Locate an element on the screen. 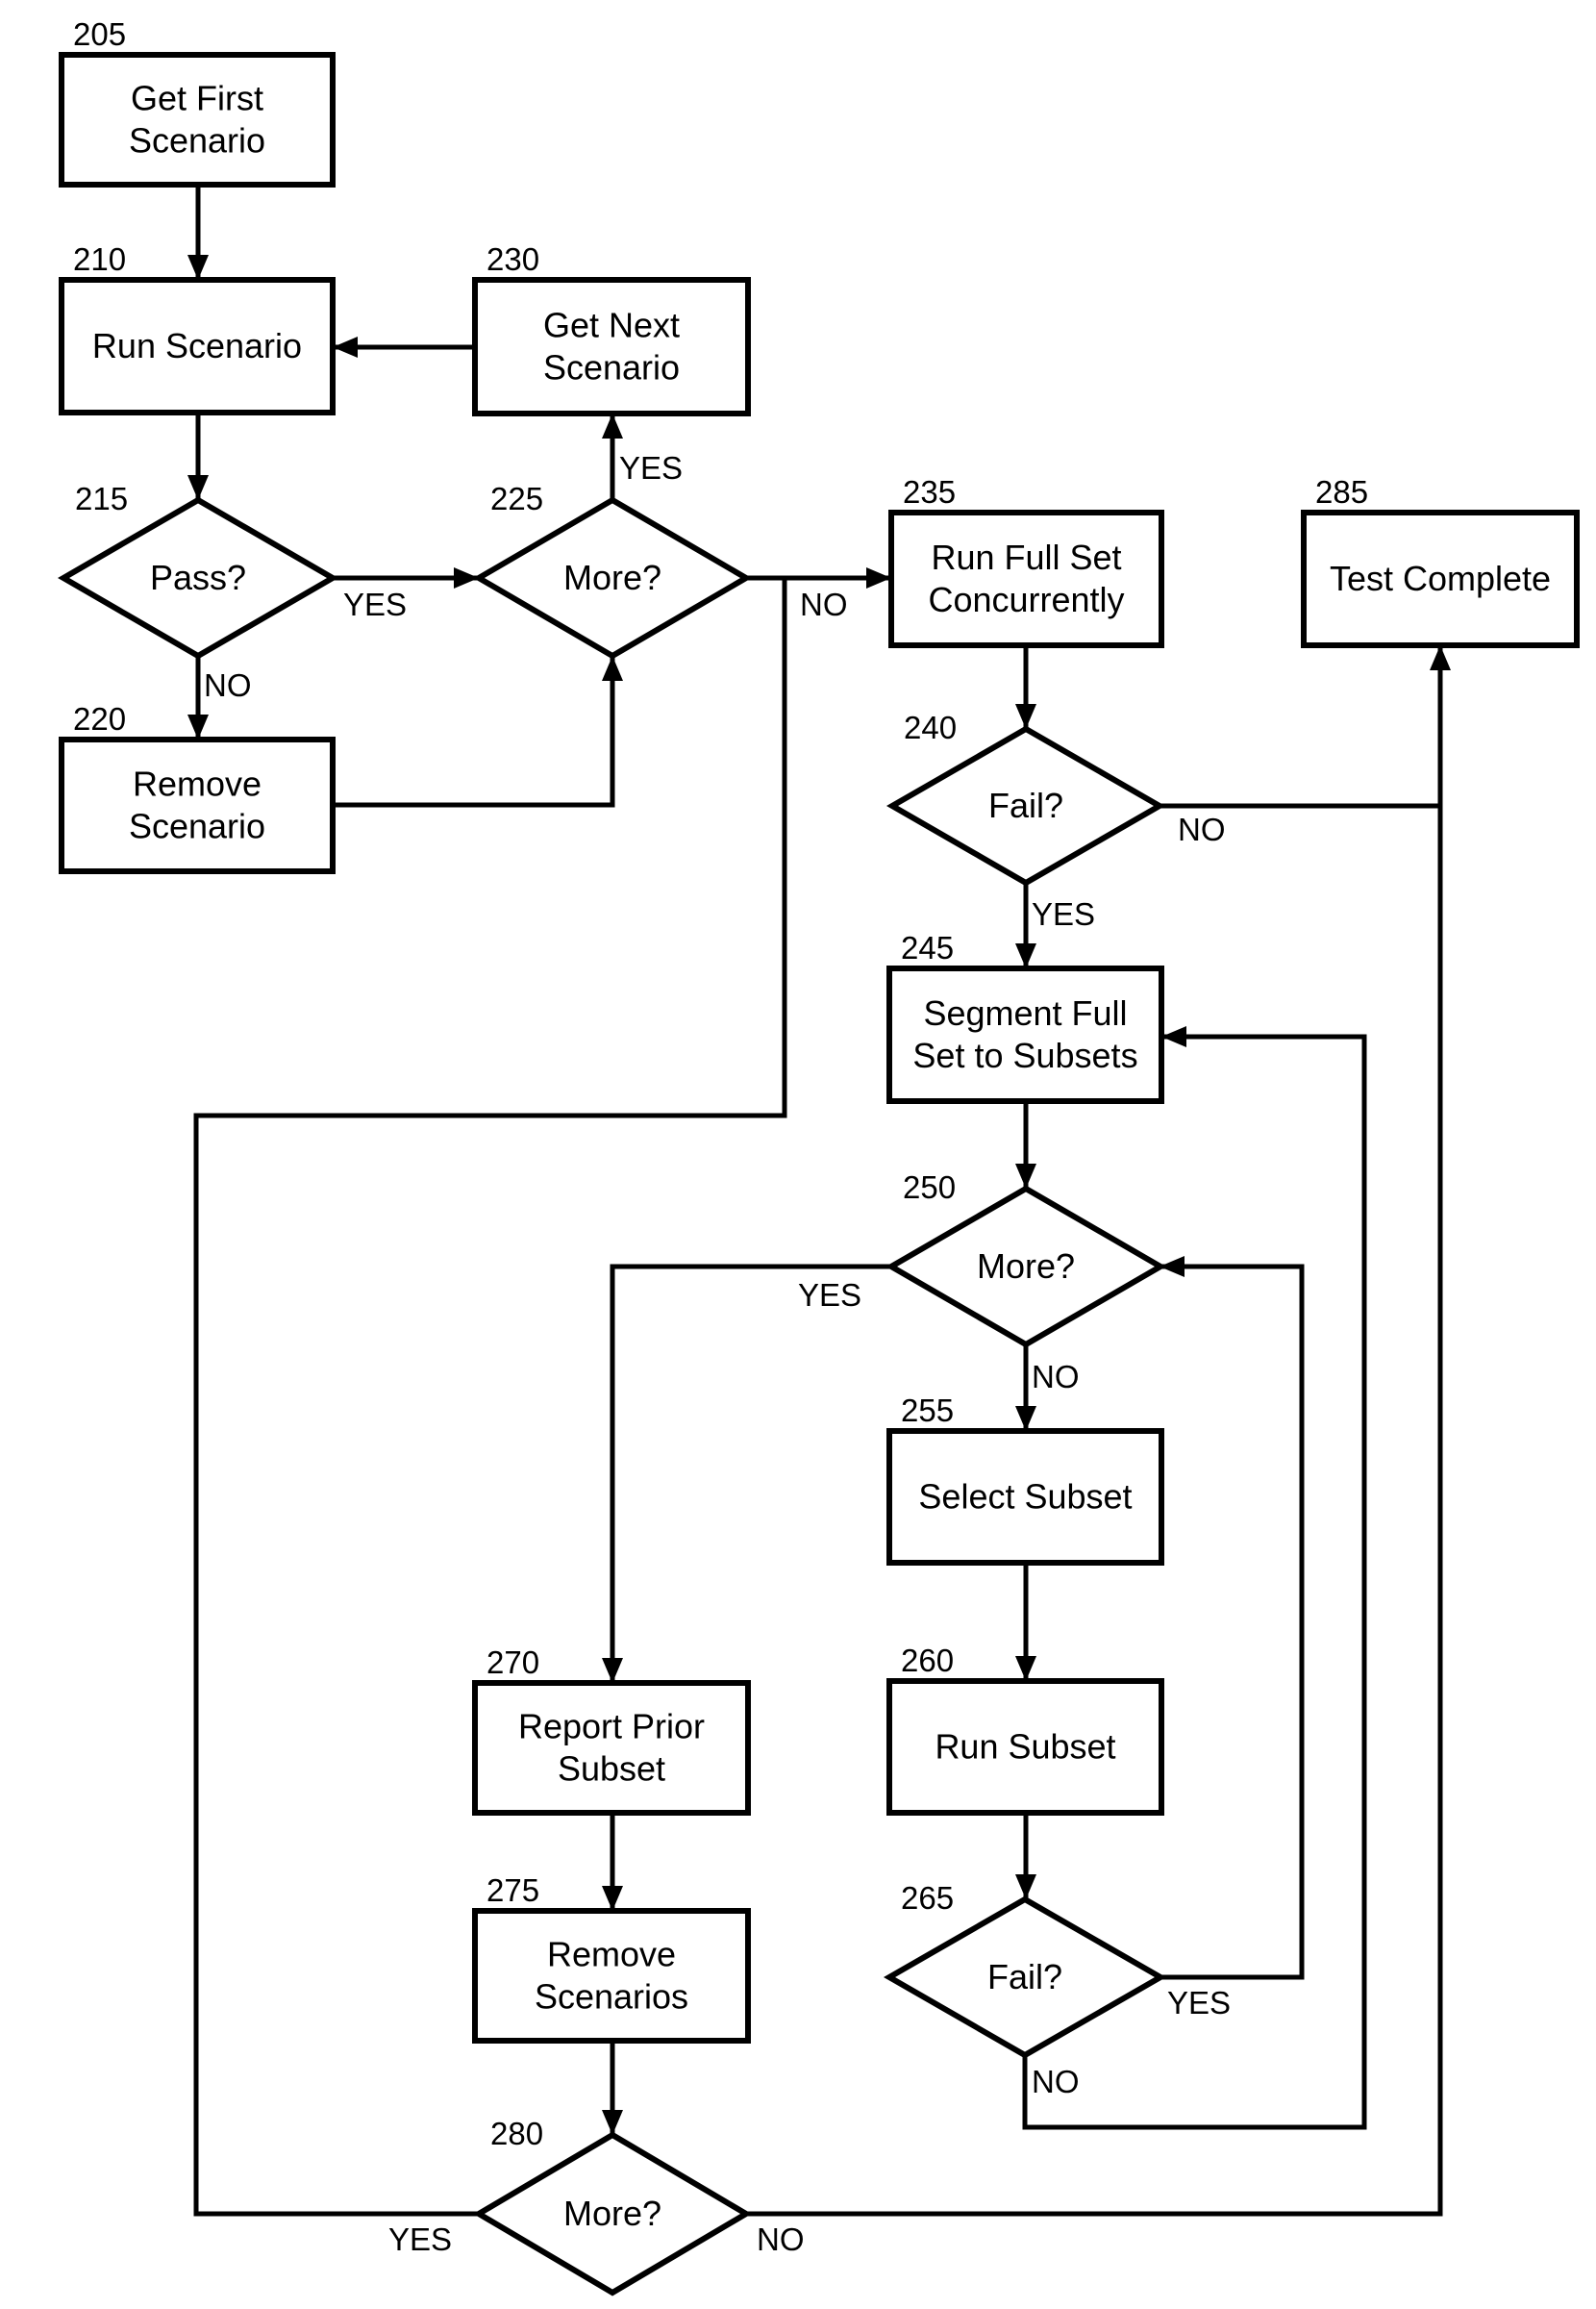 The image size is (1596, 2309). node-280: 280 More? is located at coordinates (612, 2206).